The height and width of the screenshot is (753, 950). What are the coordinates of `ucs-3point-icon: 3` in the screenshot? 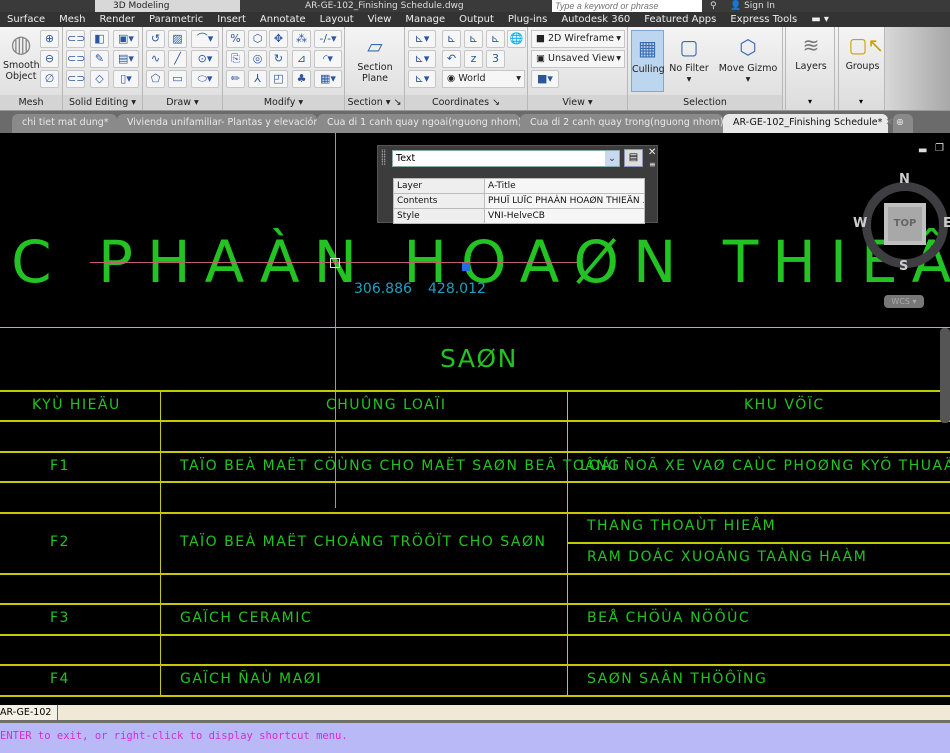 It's located at (495, 59).